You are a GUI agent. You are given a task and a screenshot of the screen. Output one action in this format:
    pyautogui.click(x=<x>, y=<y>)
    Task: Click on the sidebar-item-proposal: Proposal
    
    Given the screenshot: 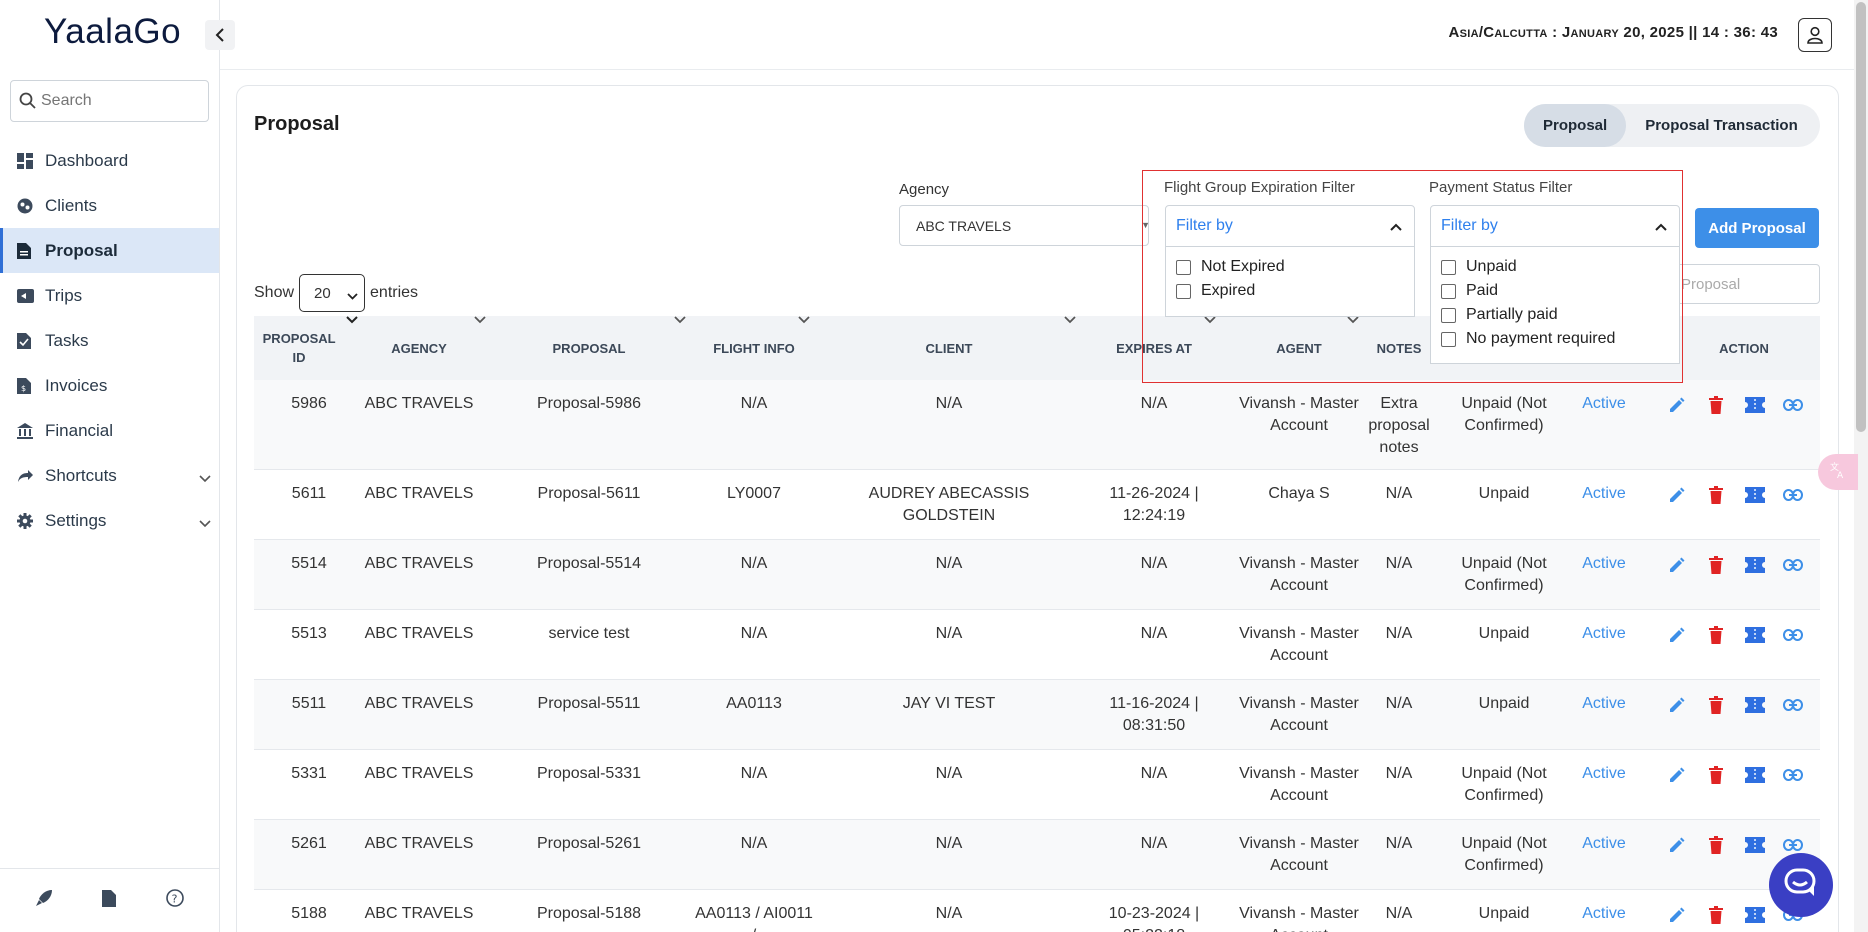 What is the action you would take?
    pyautogui.click(x=109, y=250)
    